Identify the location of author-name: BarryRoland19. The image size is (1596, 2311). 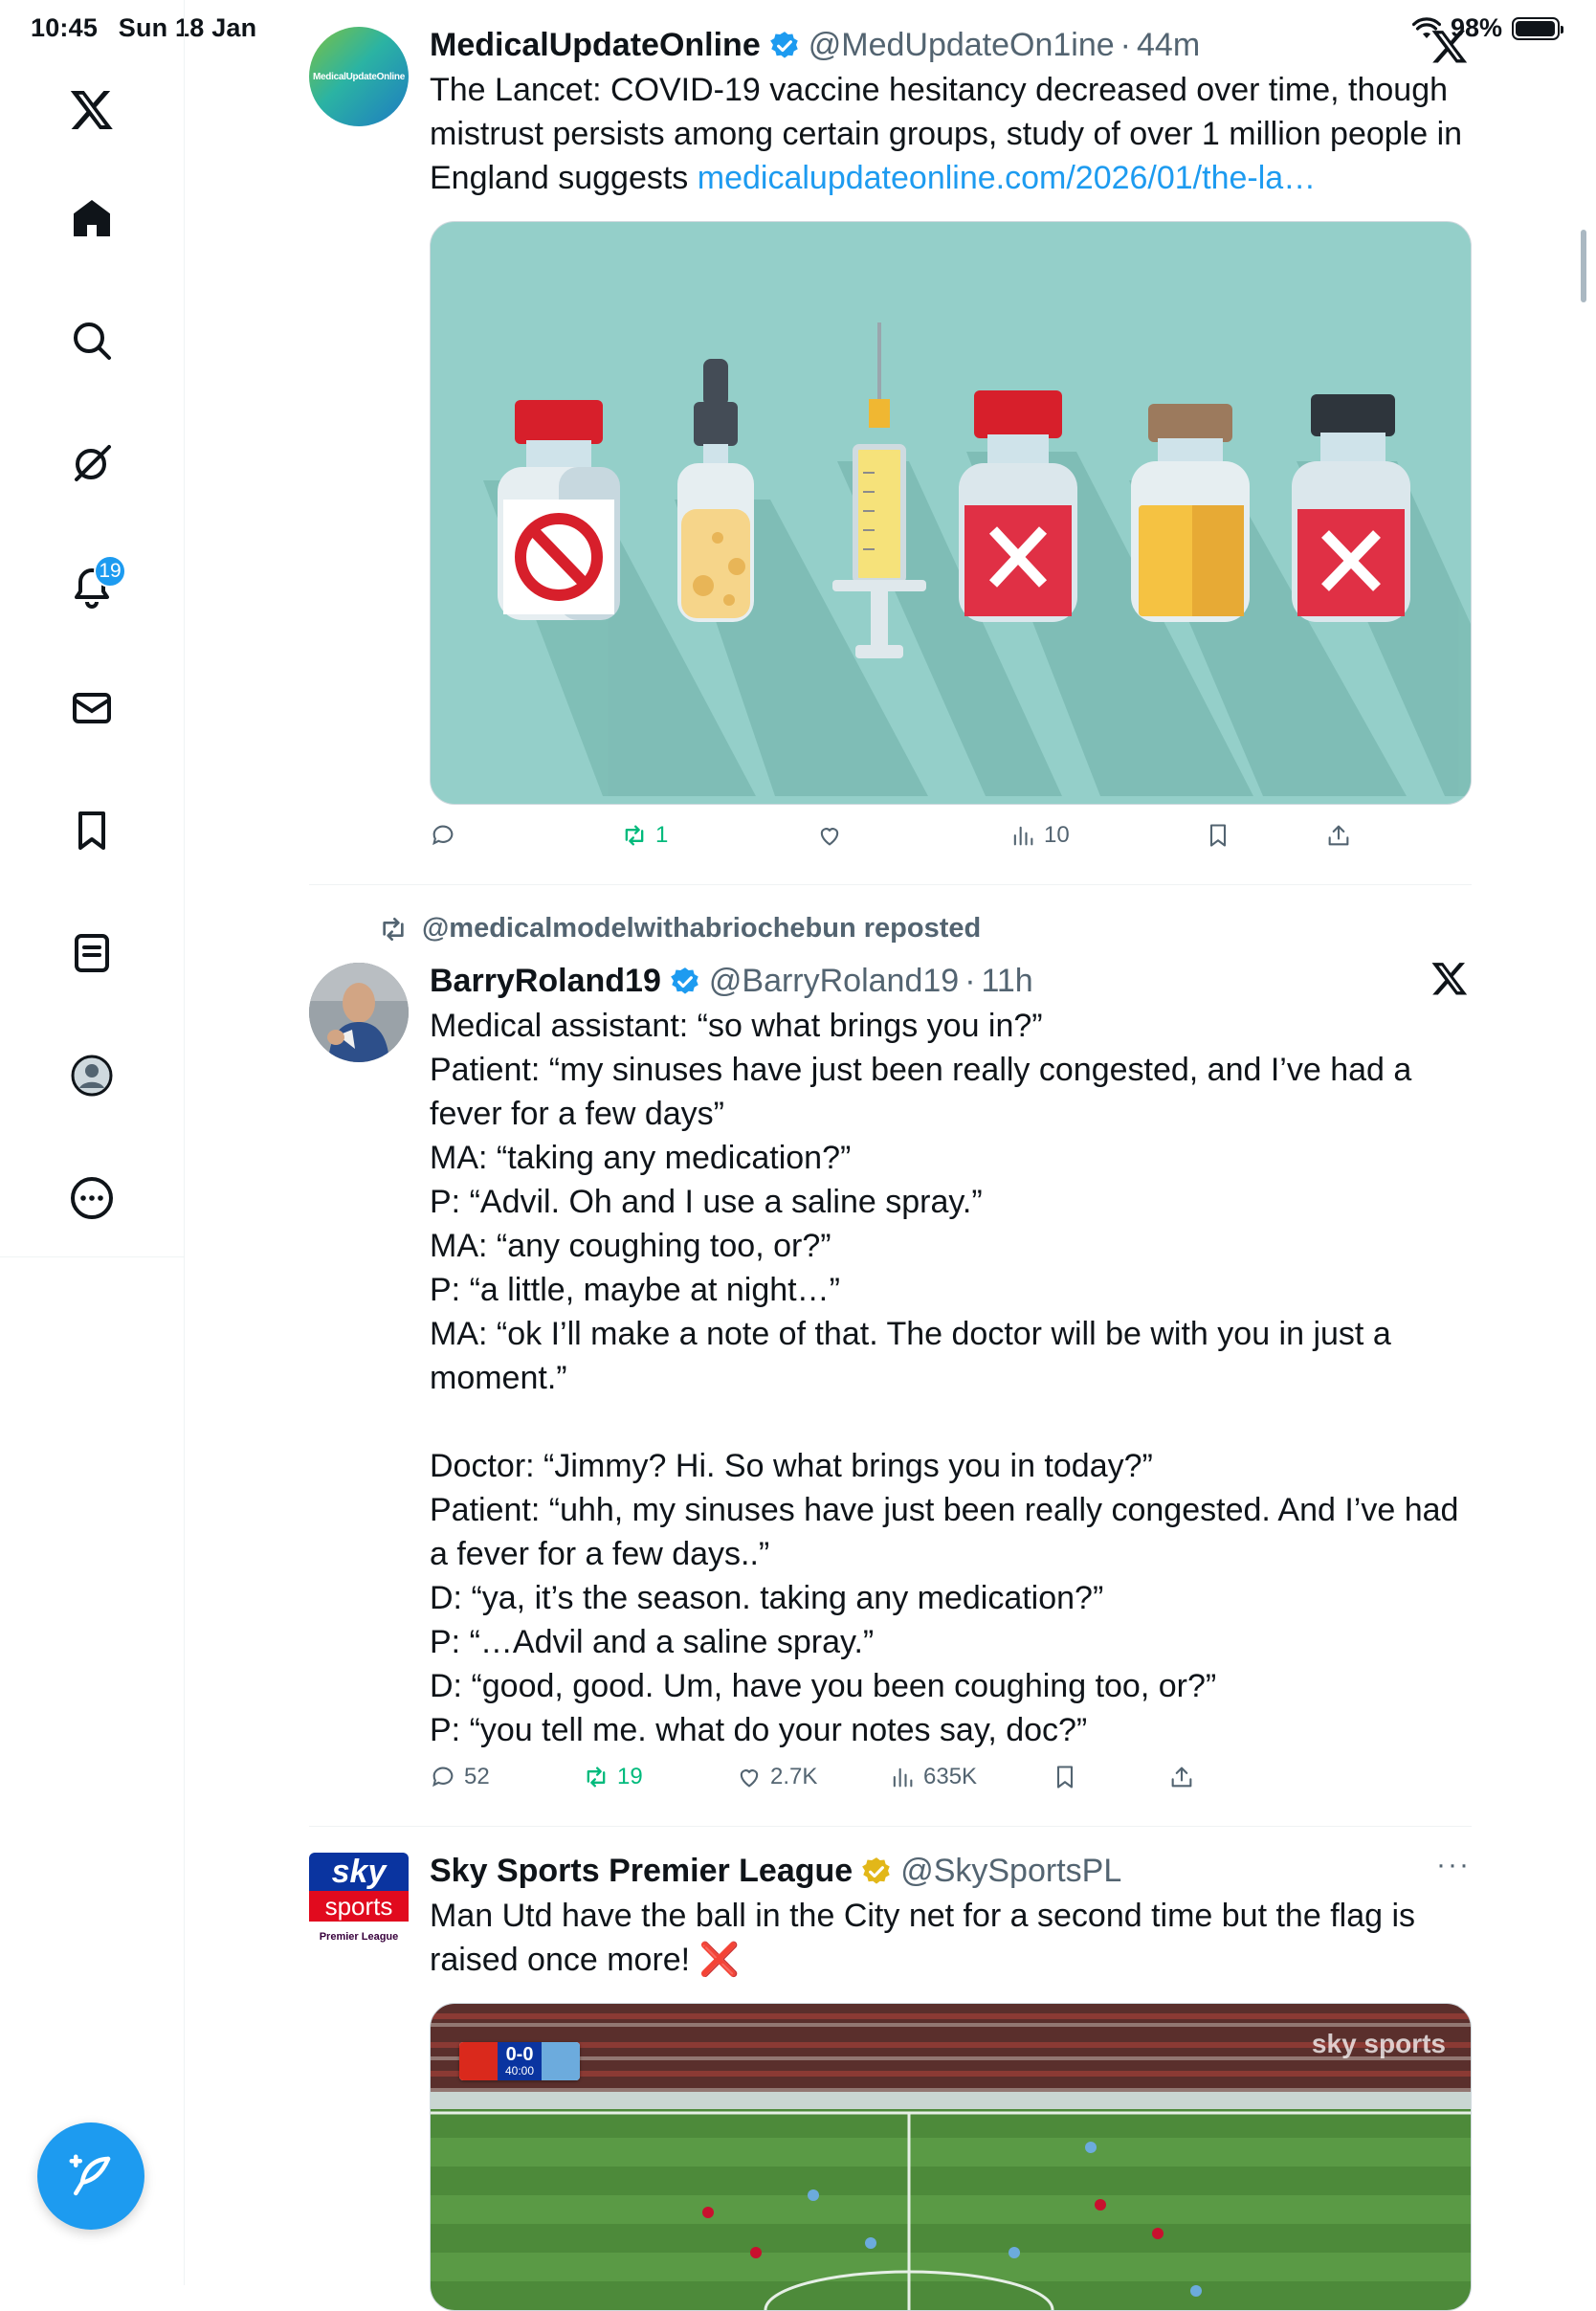
(545, 981).